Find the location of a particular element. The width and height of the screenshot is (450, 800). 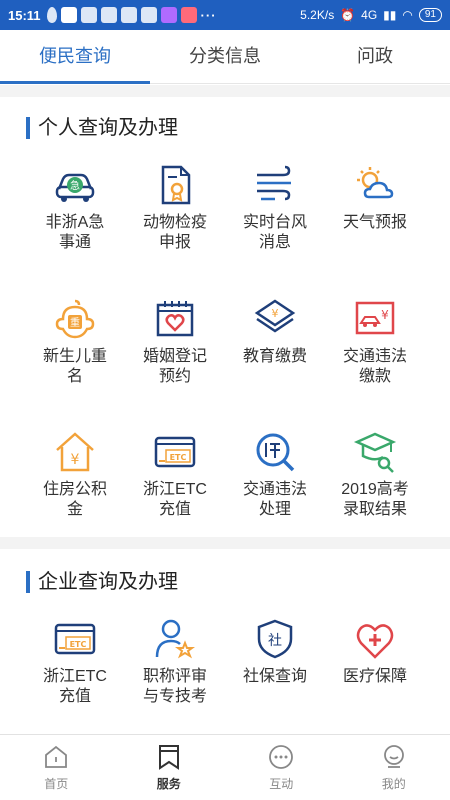

grid-item-traffic-fine: ¥ 交通违法 缴款 is located at coordinates (375, 342).